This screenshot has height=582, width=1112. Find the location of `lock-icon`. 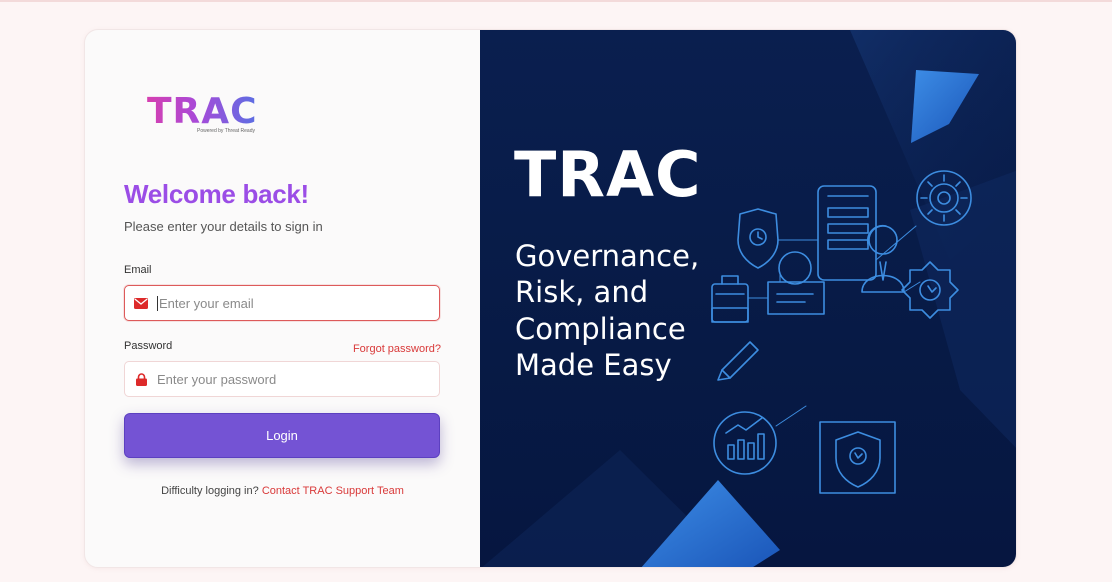

lock-icon is located at coordinates (141, 379).